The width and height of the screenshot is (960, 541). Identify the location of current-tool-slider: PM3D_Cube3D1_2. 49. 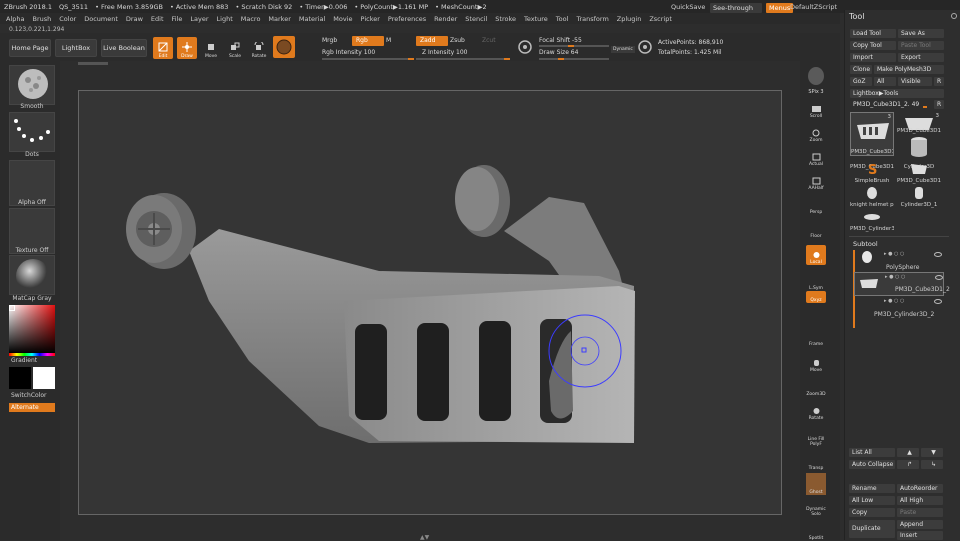
(892, 104).